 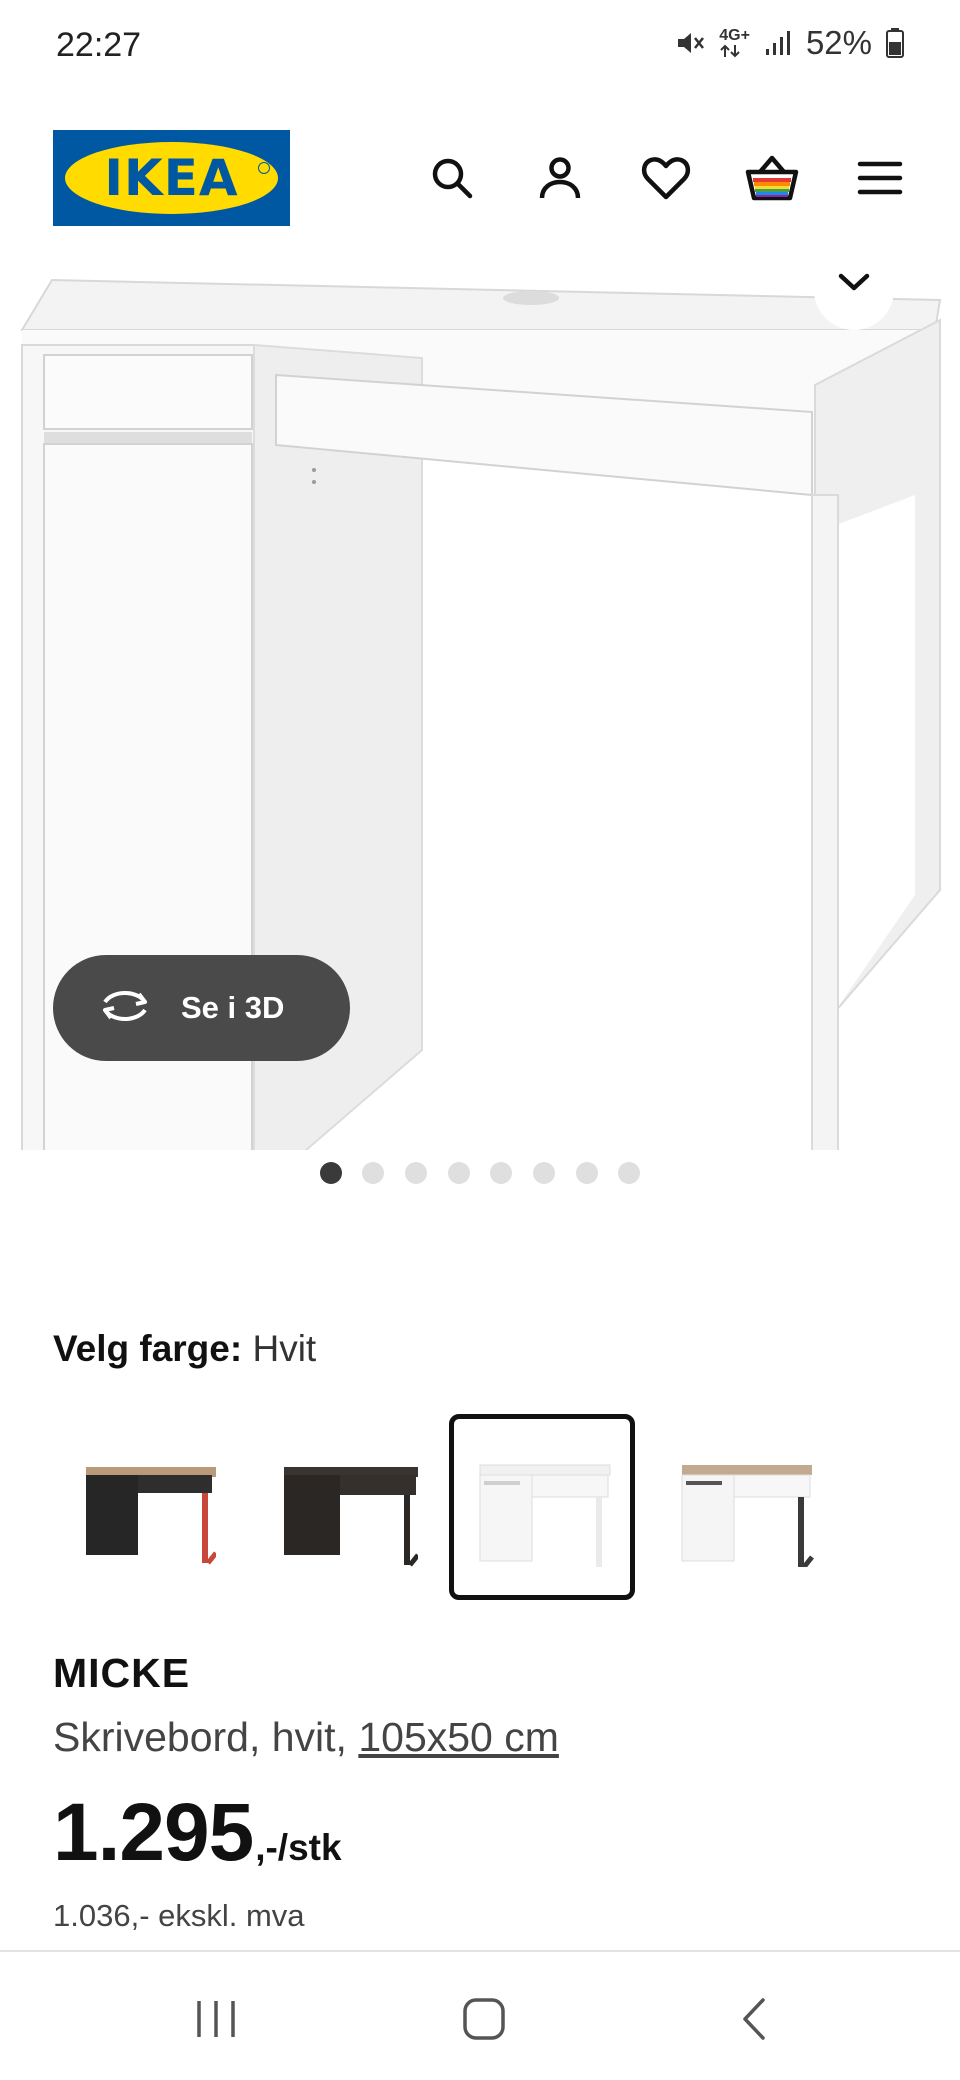 I want to click on chevron-down-icon, so click(x=854, y=290).